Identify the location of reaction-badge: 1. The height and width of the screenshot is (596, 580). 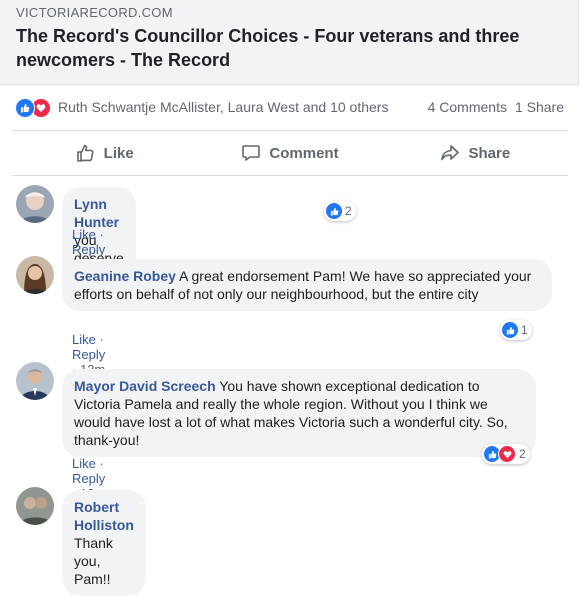
(516, 330).